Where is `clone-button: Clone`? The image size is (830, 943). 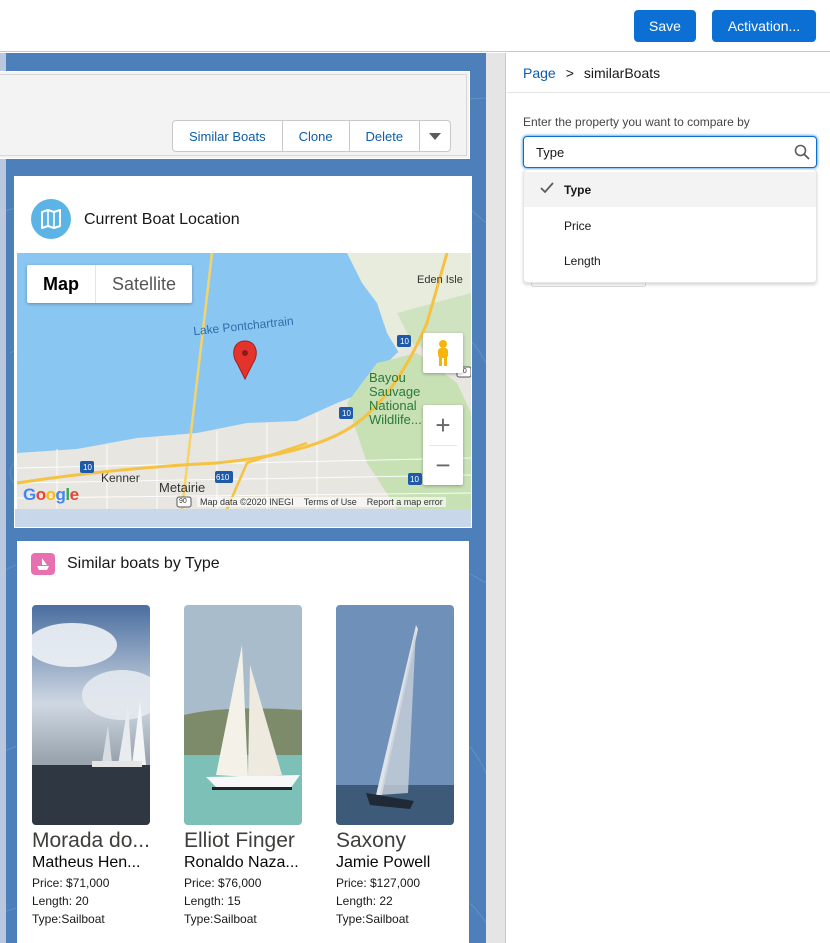
clone-button: Clone is located at coordinates (316, 136).